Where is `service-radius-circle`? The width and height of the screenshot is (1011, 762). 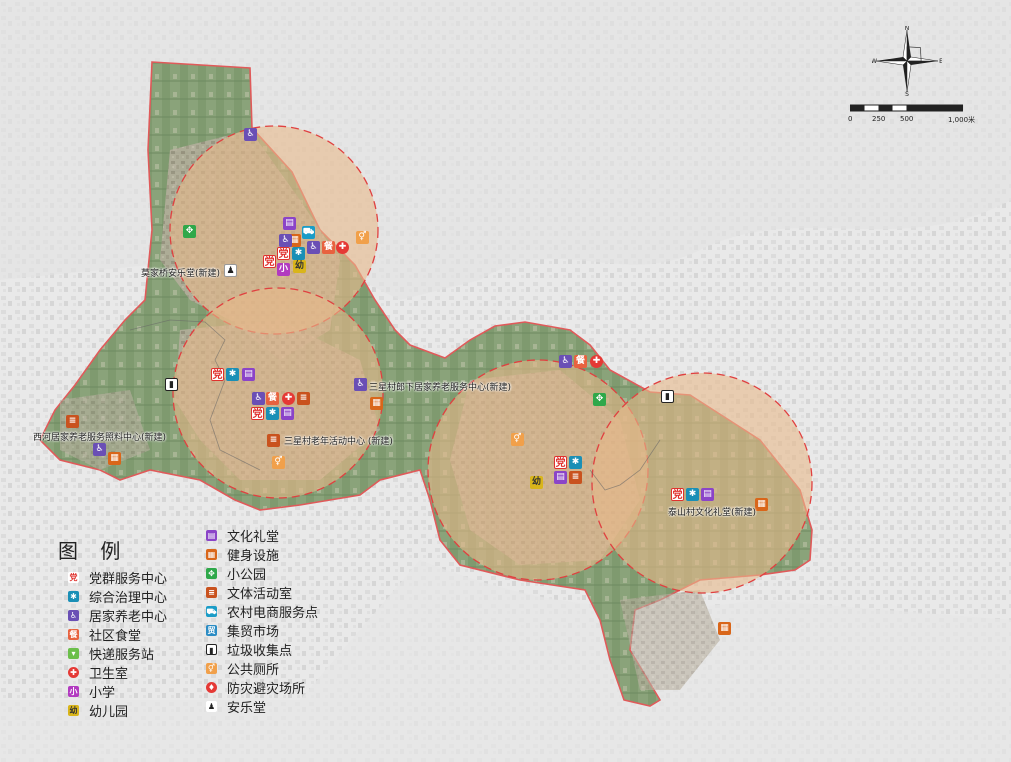 service-radius-circle is located at coordinates (702, 483).